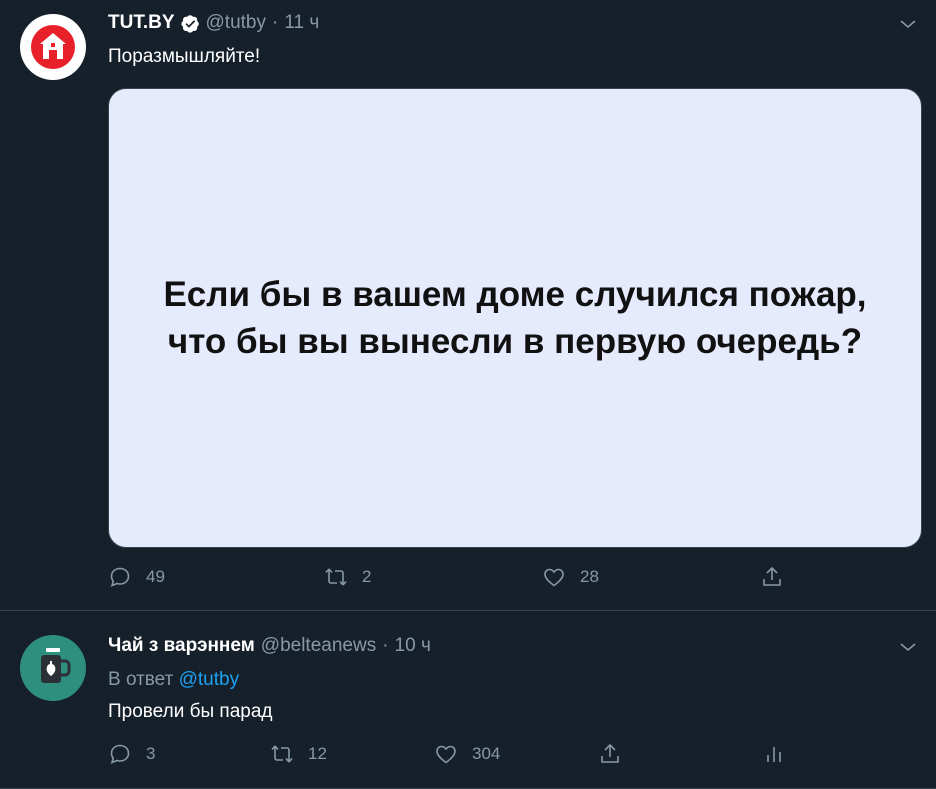  I want to click on tweet-actions: 3 12 304, so click(458, 757).